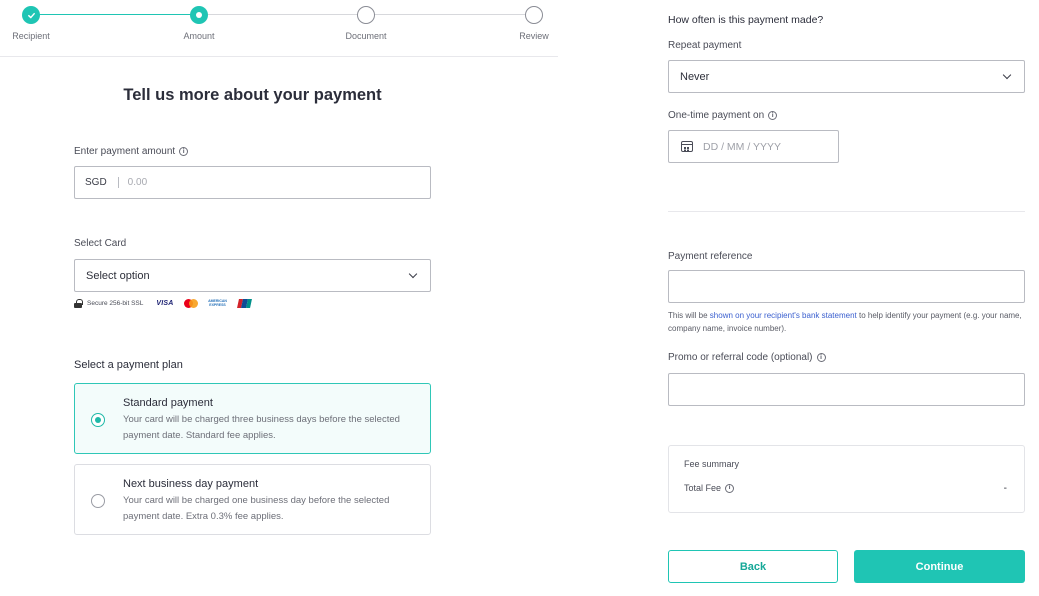 The height and width of the screenshot is (596, 1039). I want to click on secure-payment-row: Secure 256-bit SSL VISA AMERICAN EXPRESS, so click(163, 303).